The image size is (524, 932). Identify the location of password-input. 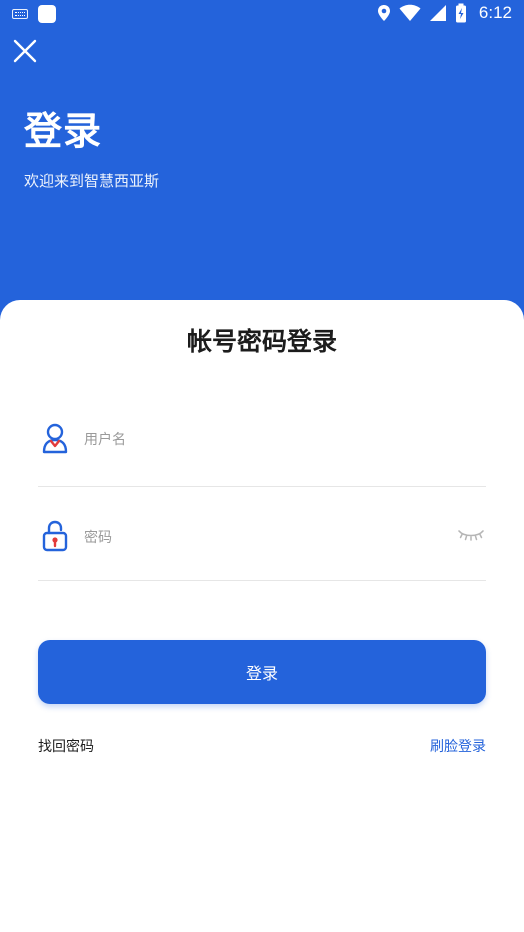
(264, 538).